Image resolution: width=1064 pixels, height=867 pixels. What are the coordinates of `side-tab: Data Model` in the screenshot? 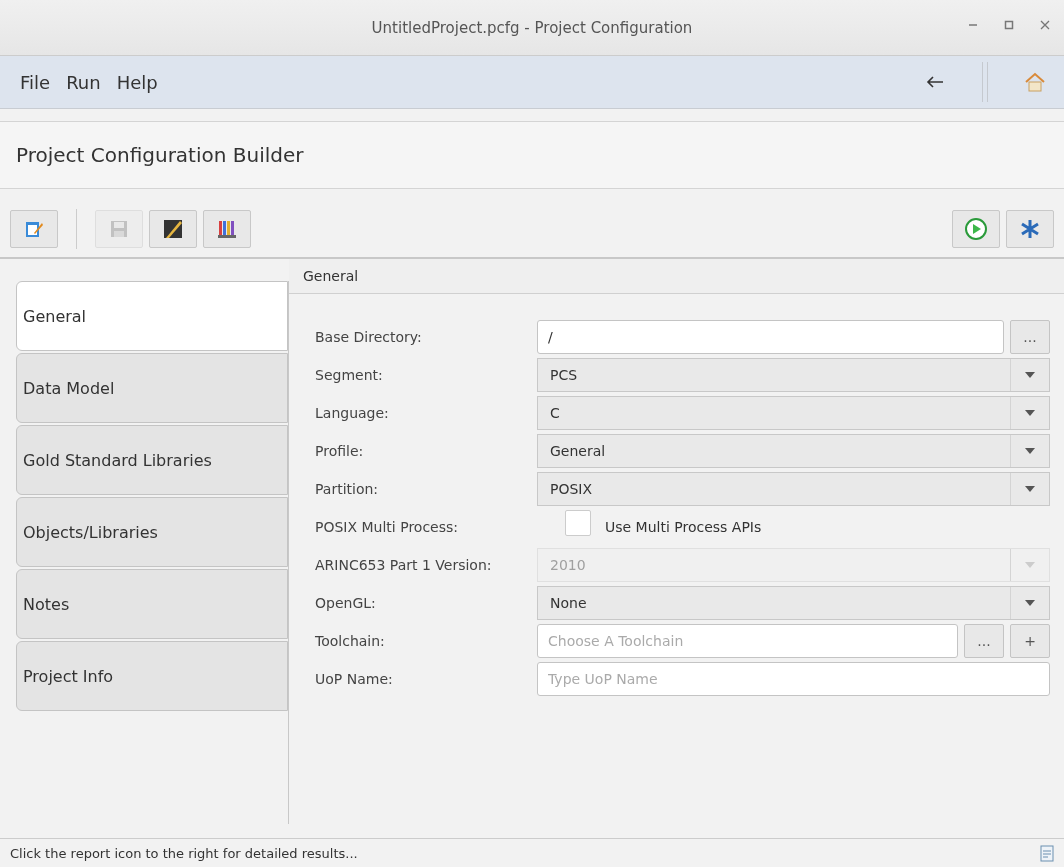 It's located at (152, 388).